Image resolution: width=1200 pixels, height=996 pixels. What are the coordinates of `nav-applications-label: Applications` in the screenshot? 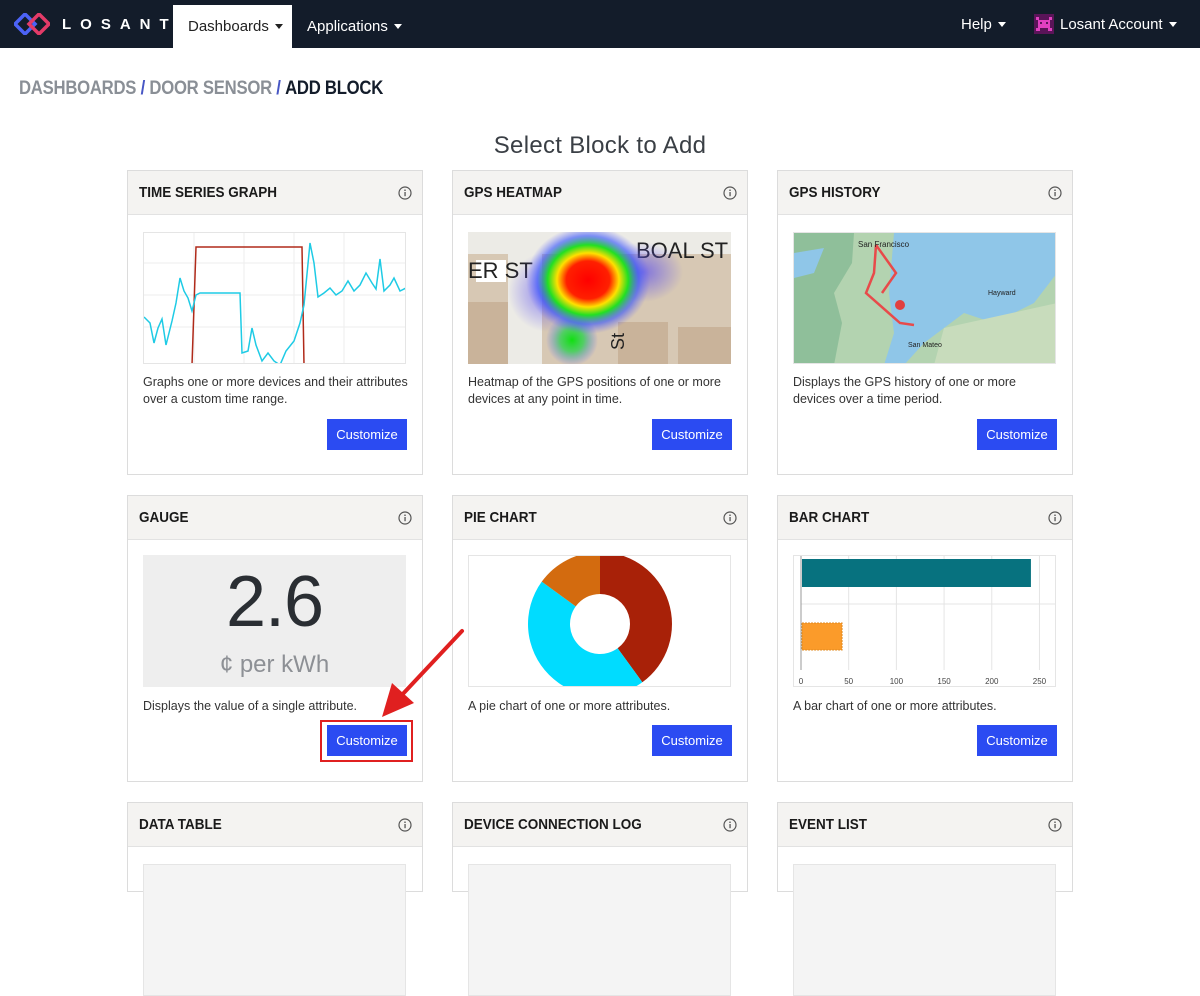 It's located at (347, 26).